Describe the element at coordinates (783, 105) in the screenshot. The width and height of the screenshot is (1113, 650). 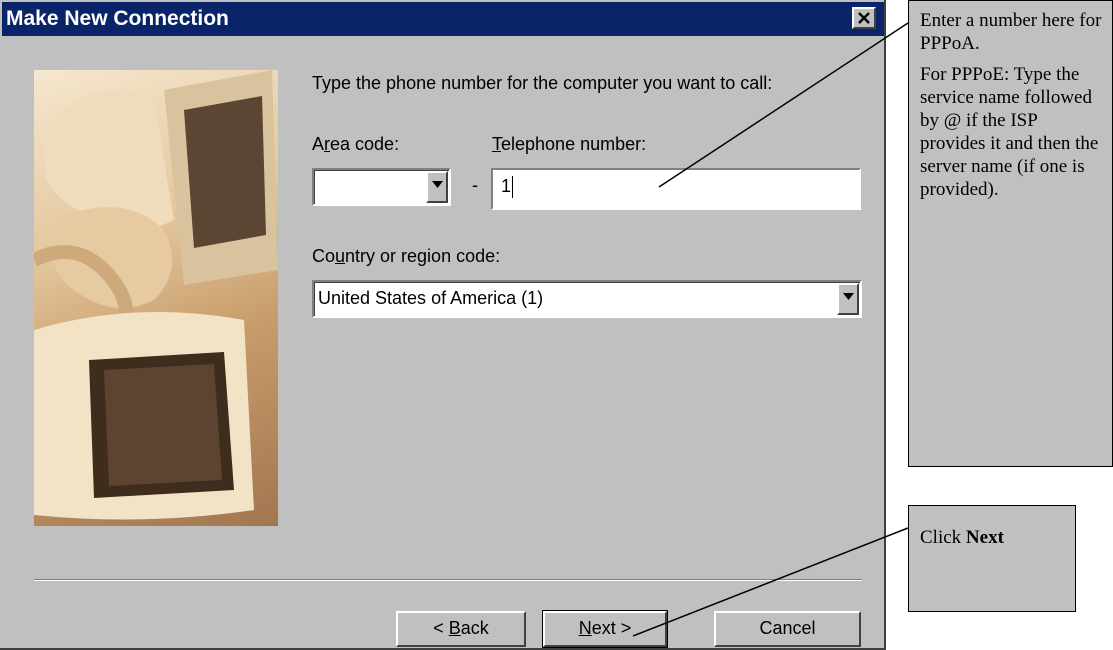
I see `pointer-line-telephone` at that location.